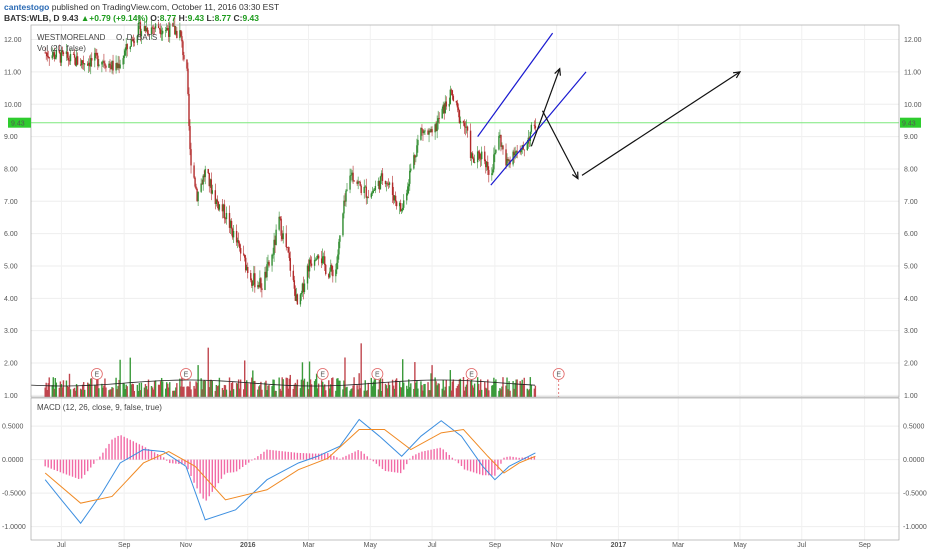 This screenshot has height=550, width=932. Describe the element at coordinates (912, 72) in the screenshot. I see `price-tick-right: 11.00` at that location.